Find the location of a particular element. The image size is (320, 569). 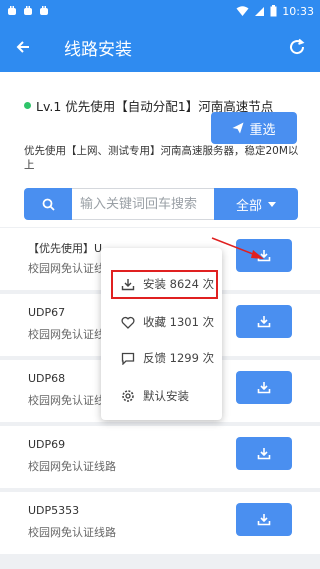

online-dot-icon is located at coordinates (27, 105).